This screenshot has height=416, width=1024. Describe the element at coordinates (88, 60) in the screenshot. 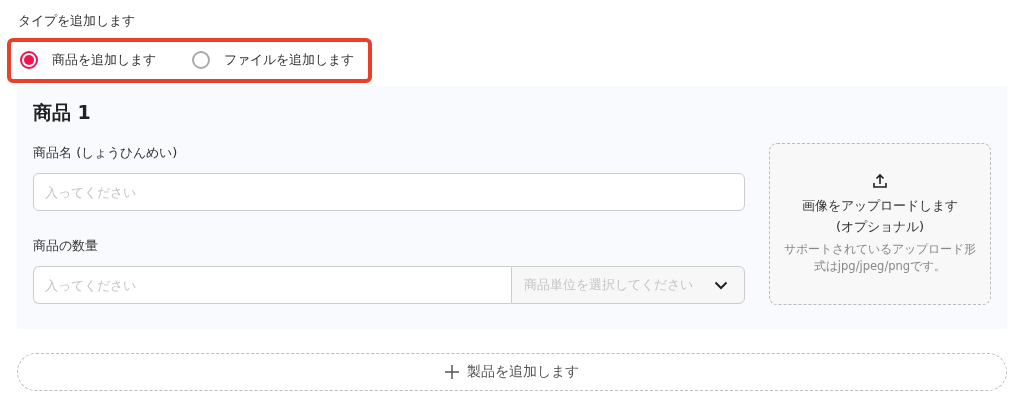

I see `radio-option: 商品を追加します` at that location.